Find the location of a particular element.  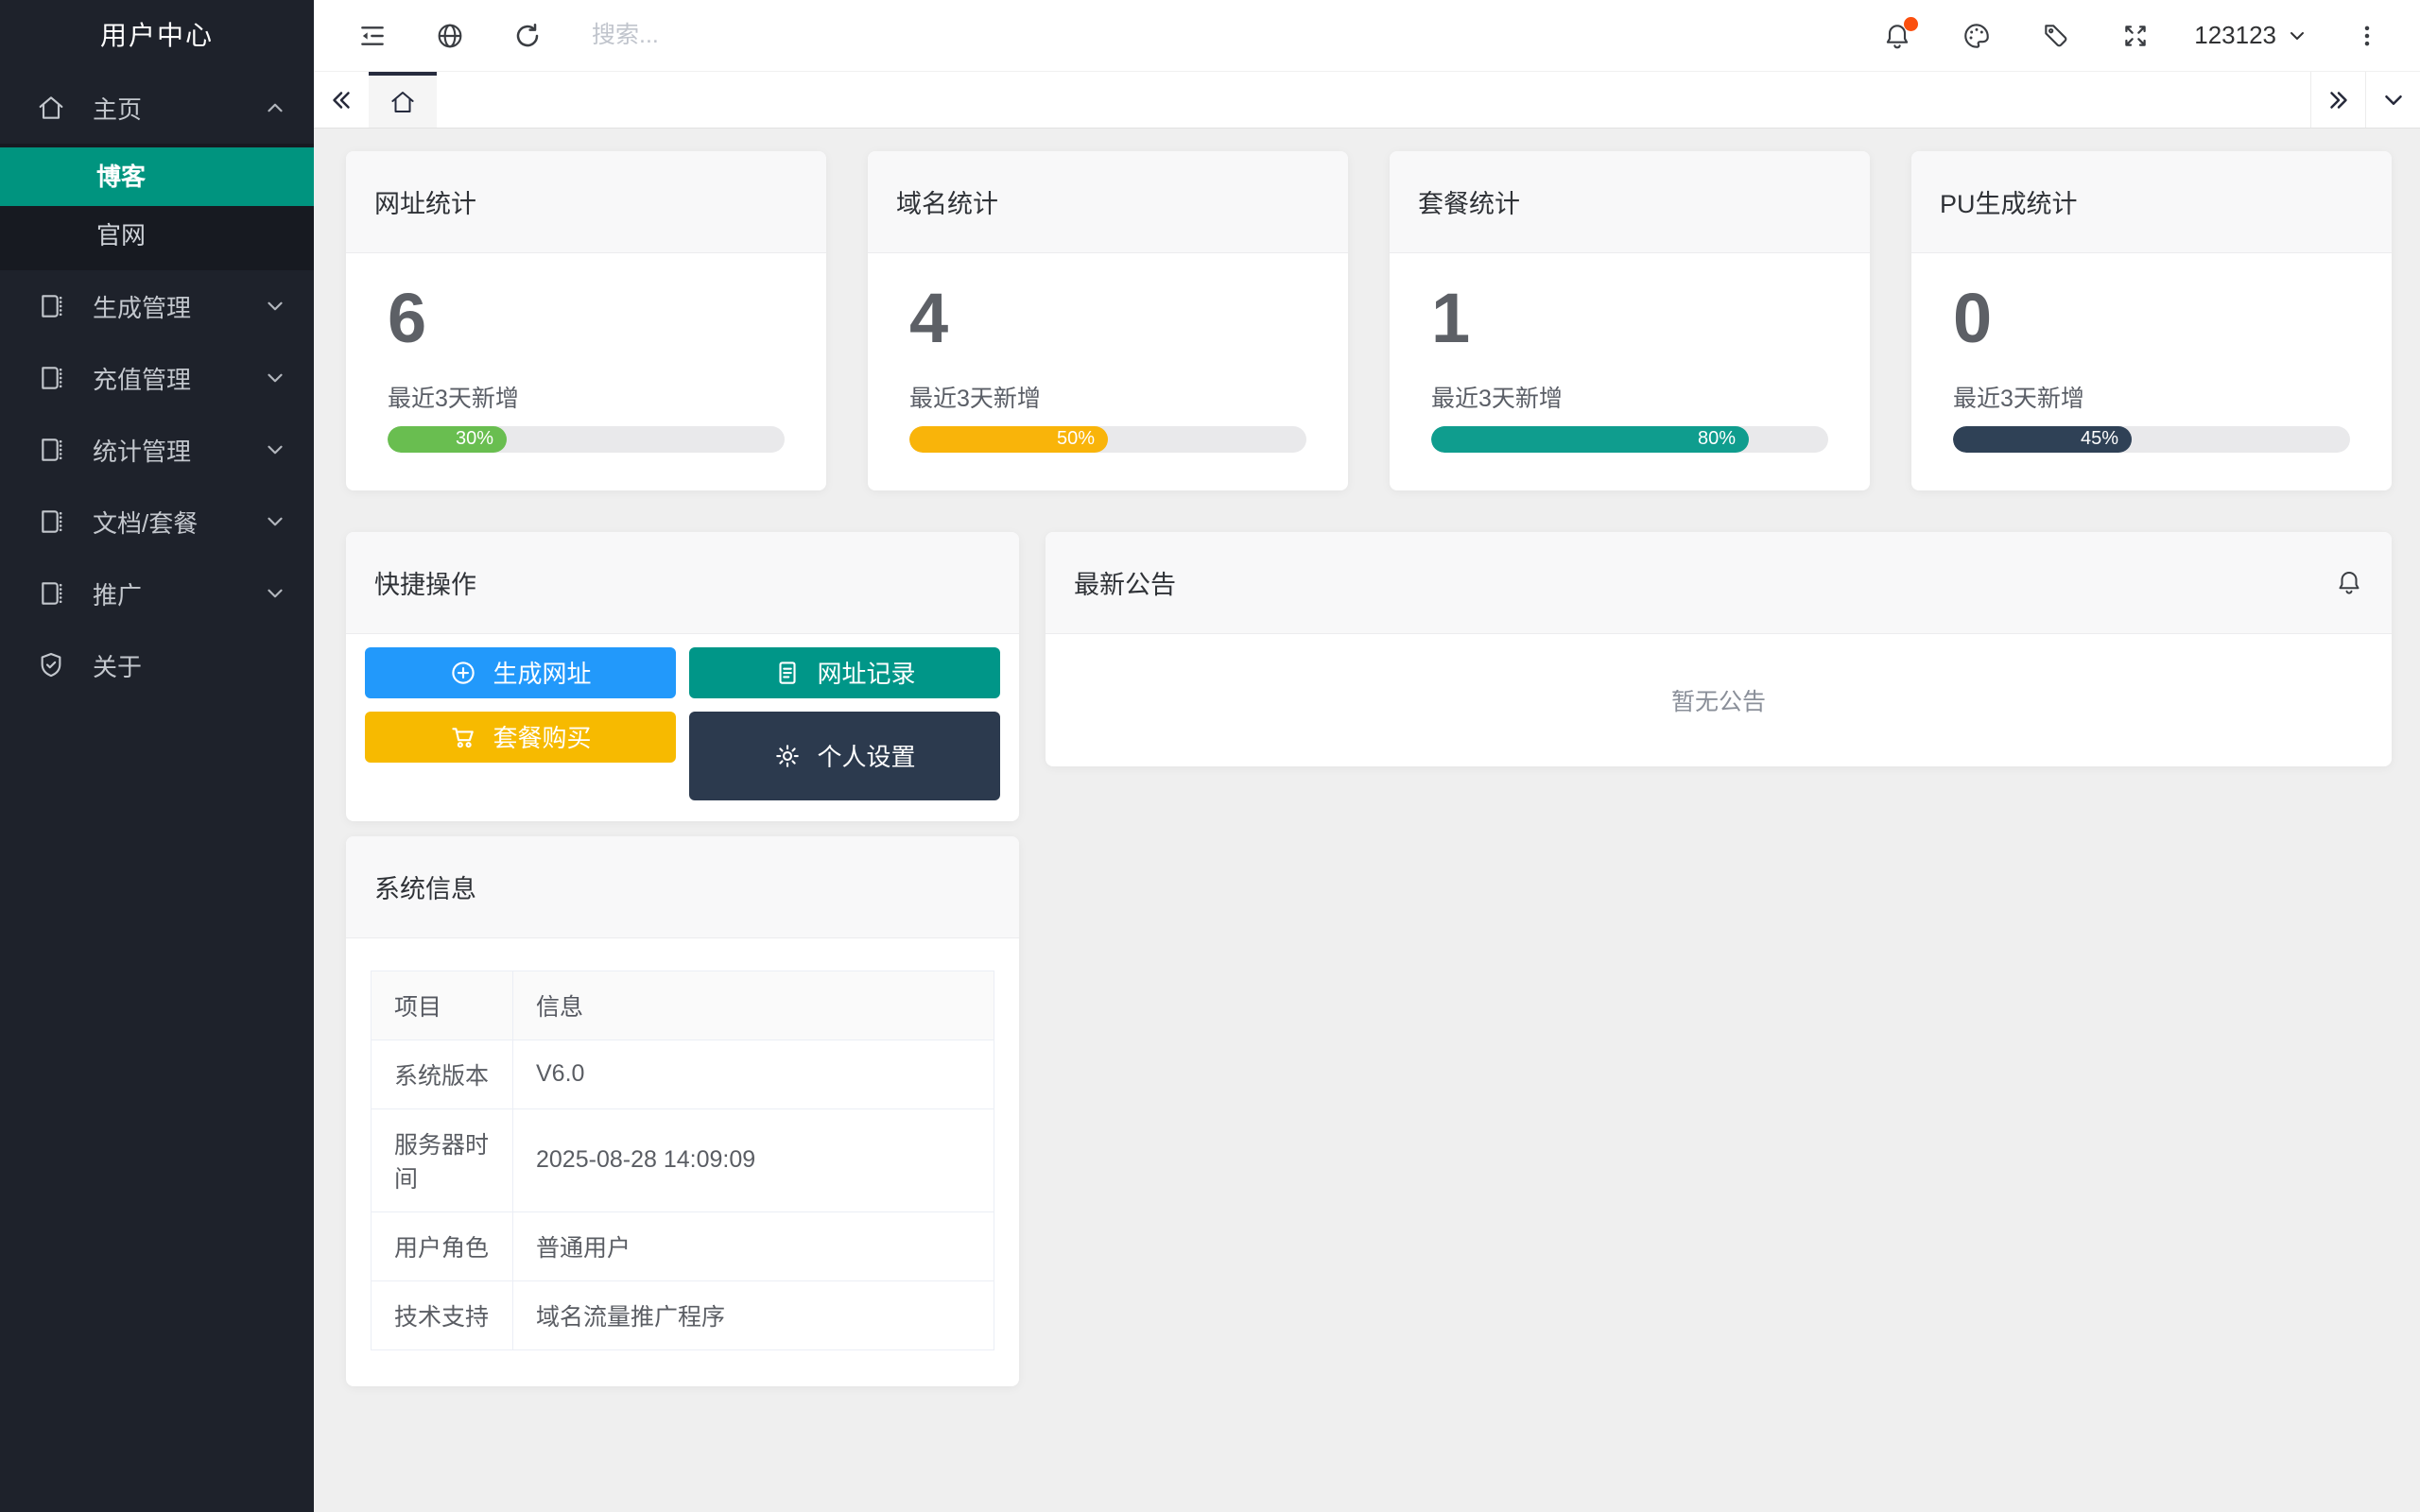

sidebar-item-recharge-management: 充值管理 is located at coordinates (157, 378).